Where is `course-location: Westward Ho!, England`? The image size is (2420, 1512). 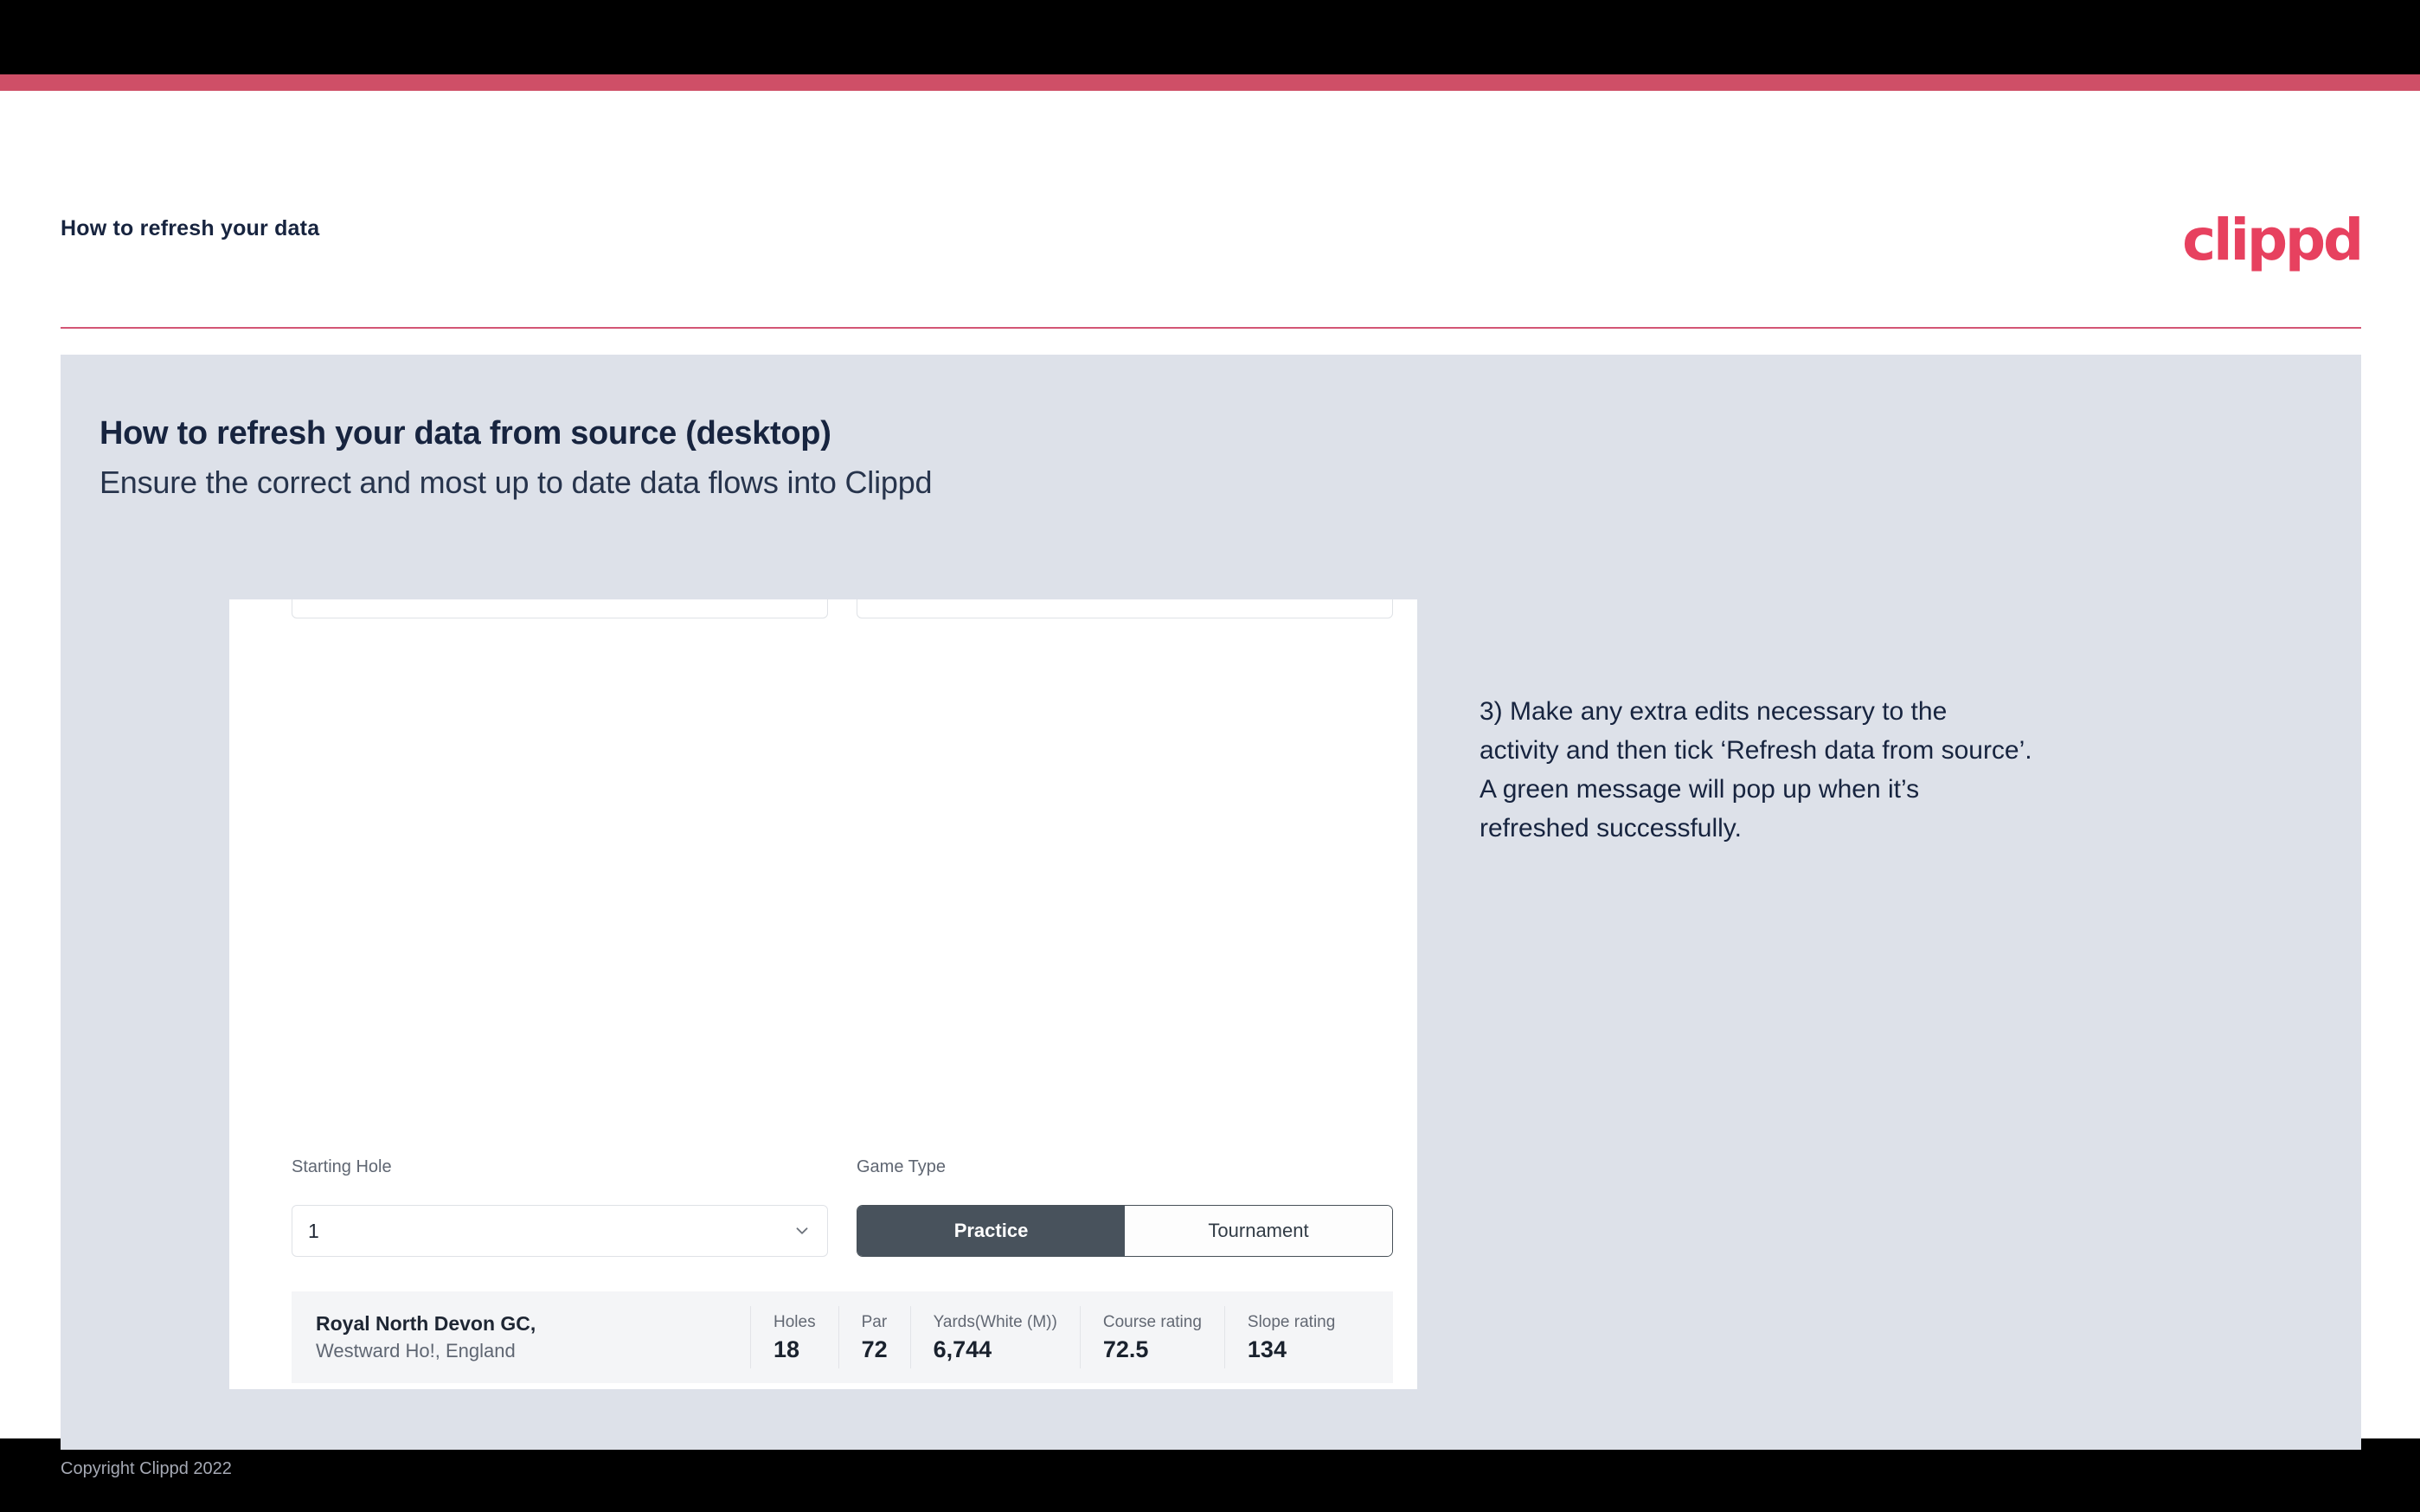 course-location: Westward Ho!, England is located at coordinates (416, 1350).